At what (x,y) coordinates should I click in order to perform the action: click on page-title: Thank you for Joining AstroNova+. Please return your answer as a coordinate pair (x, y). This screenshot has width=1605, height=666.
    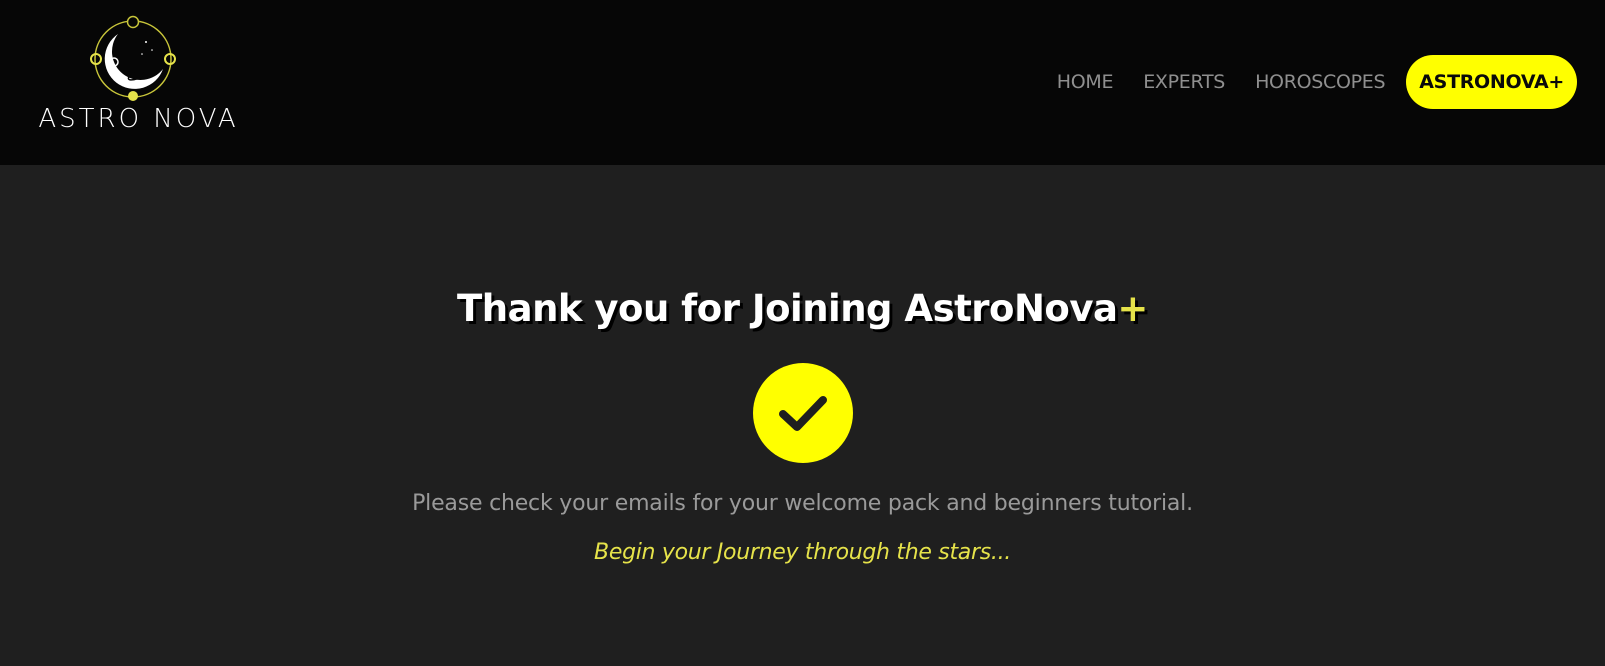
    Looking at the image, I should click on (802, 308).